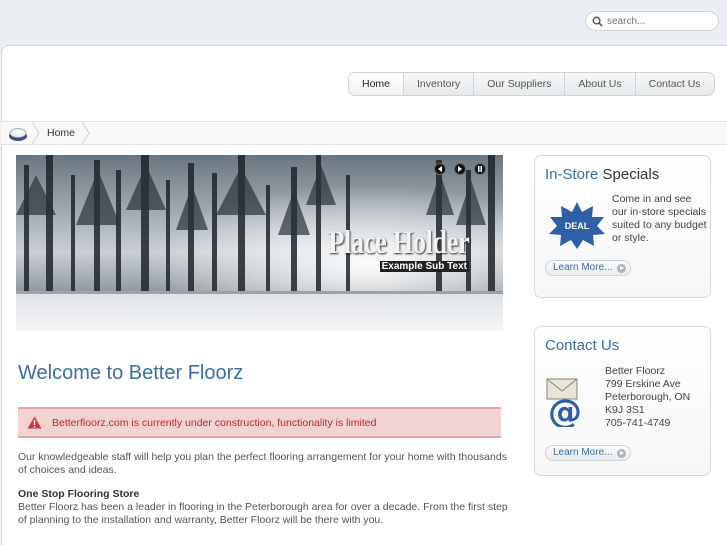  What do you see at coordinates (602, 174) in the screenshot?
I see `specials-title: In-Store Specials` at bounding box center [602, 174].